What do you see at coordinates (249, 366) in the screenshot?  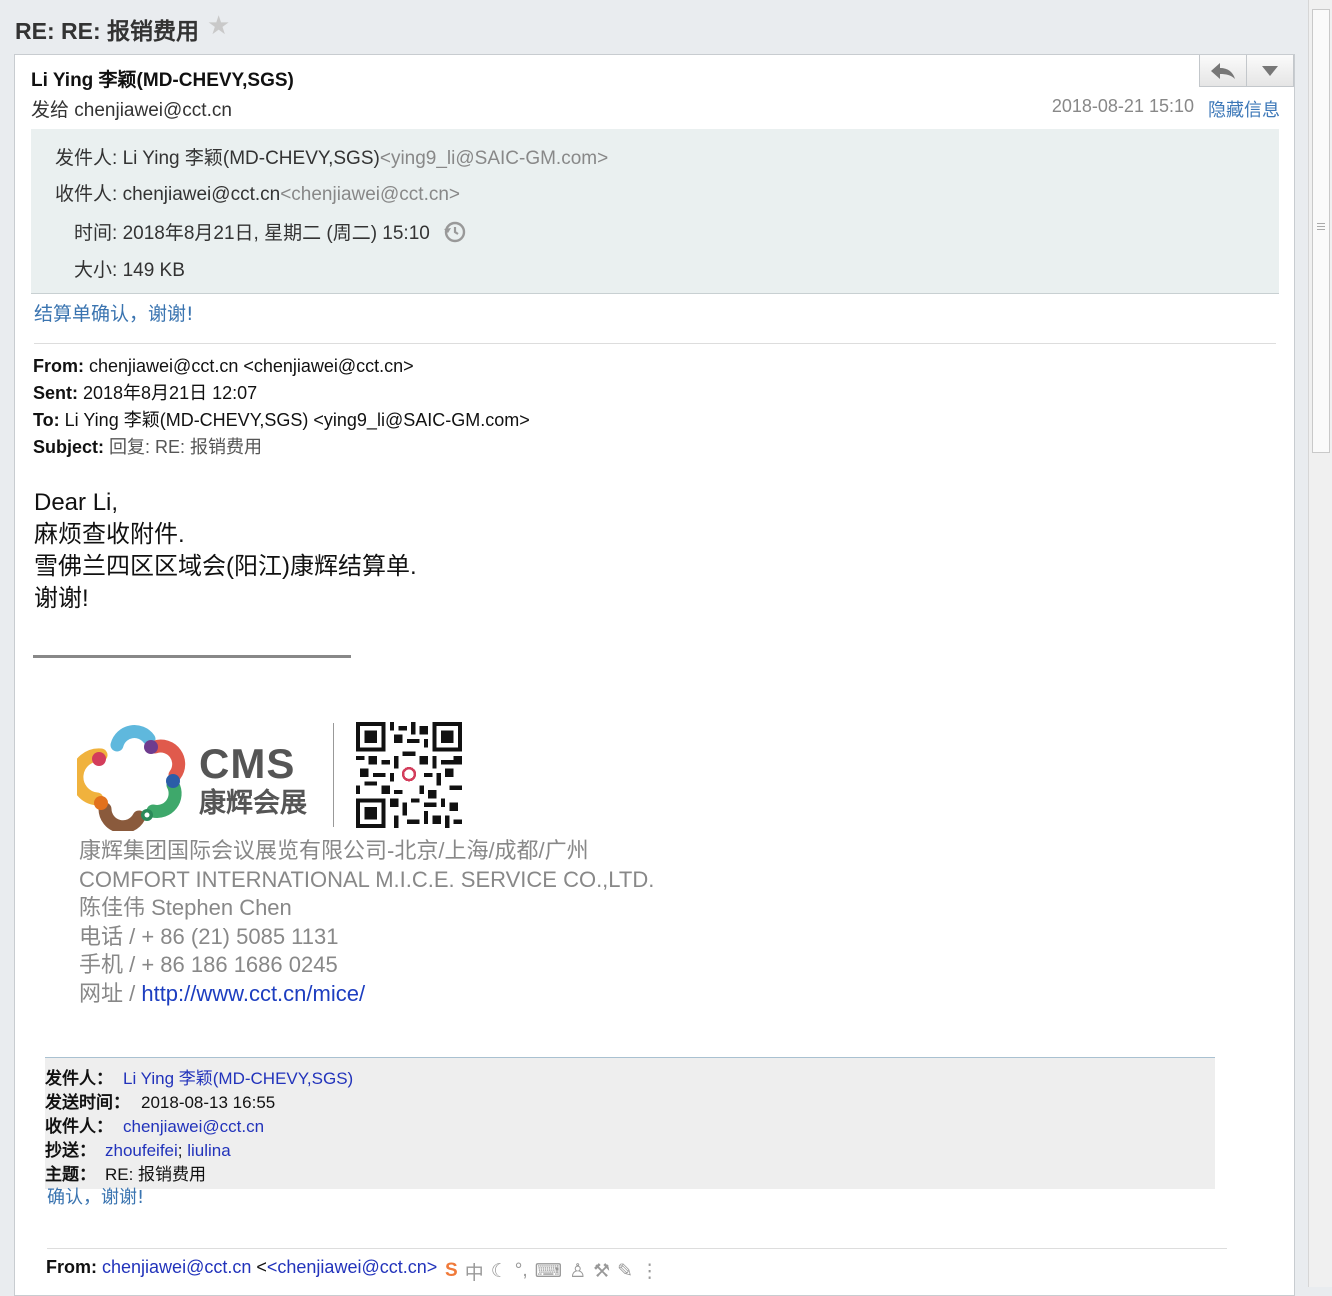 I see `orig-from-value: chenjiawei@cct.cn <chenjiawei@cct.cn>` at bounding box center [249, 366].